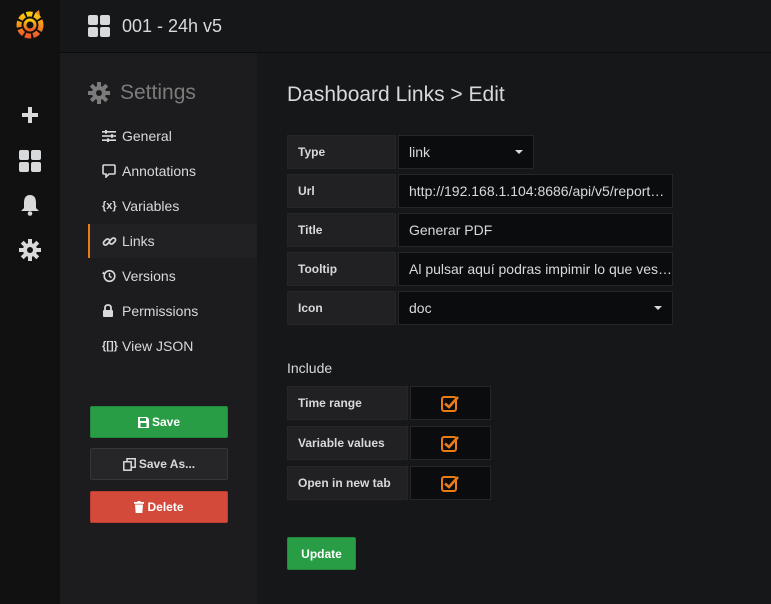 This screenshot has height=604, width=771. What do you see at coordinates (158, 92) in the screenshot?
I see `settings-title-label: Settings` at bounding box center [158, 92].